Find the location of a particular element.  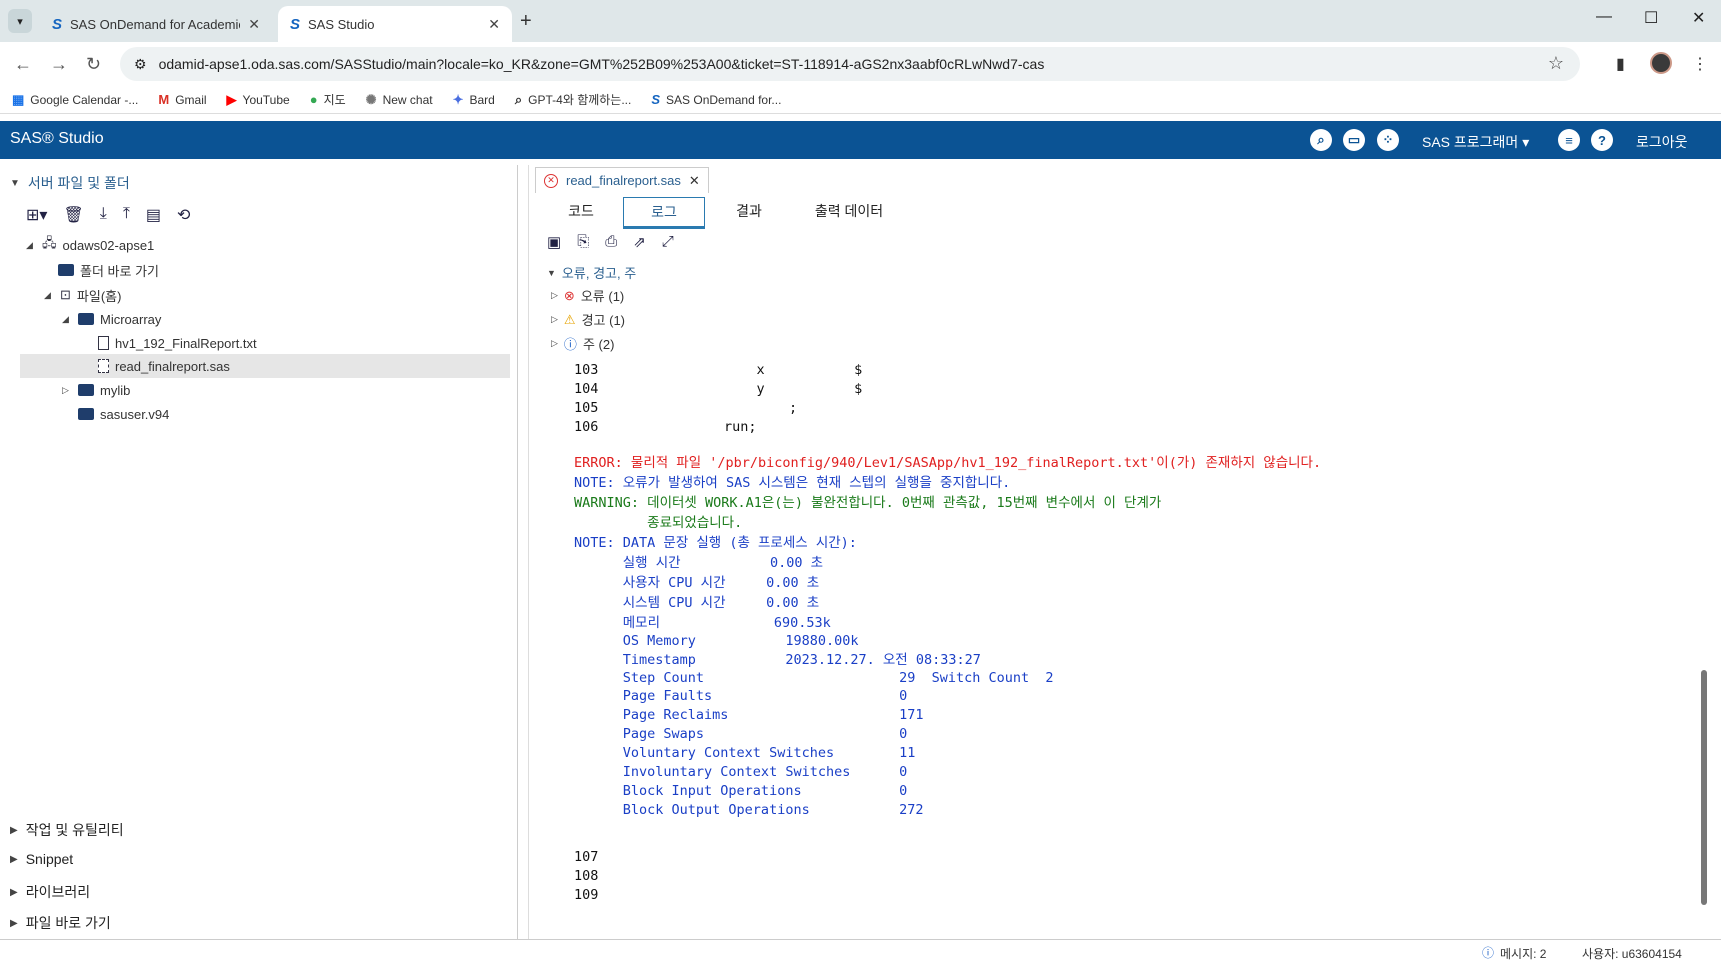

calendar-icon: ▦ is located at coordinates (18, 99).